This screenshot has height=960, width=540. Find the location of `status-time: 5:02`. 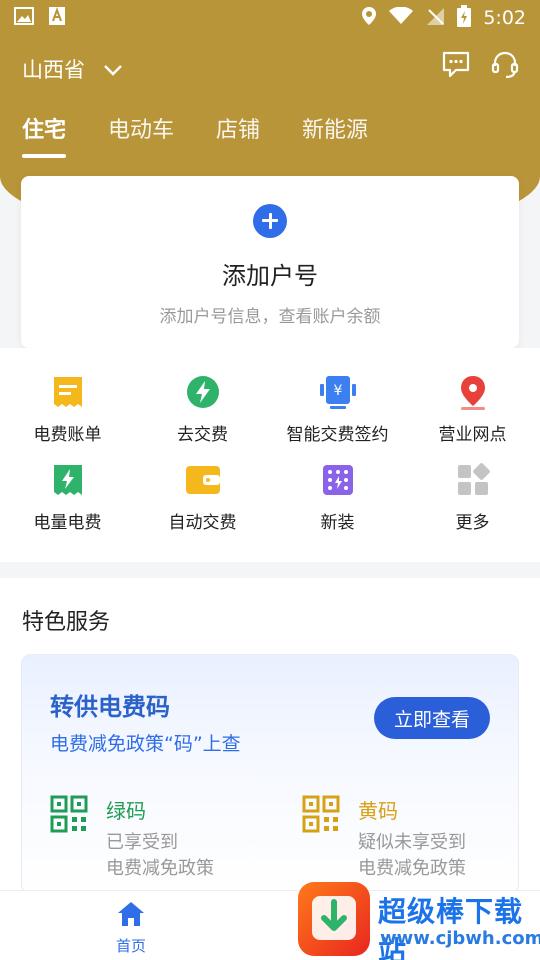

status-time: 5:02 is located at coordinates (504, 18).